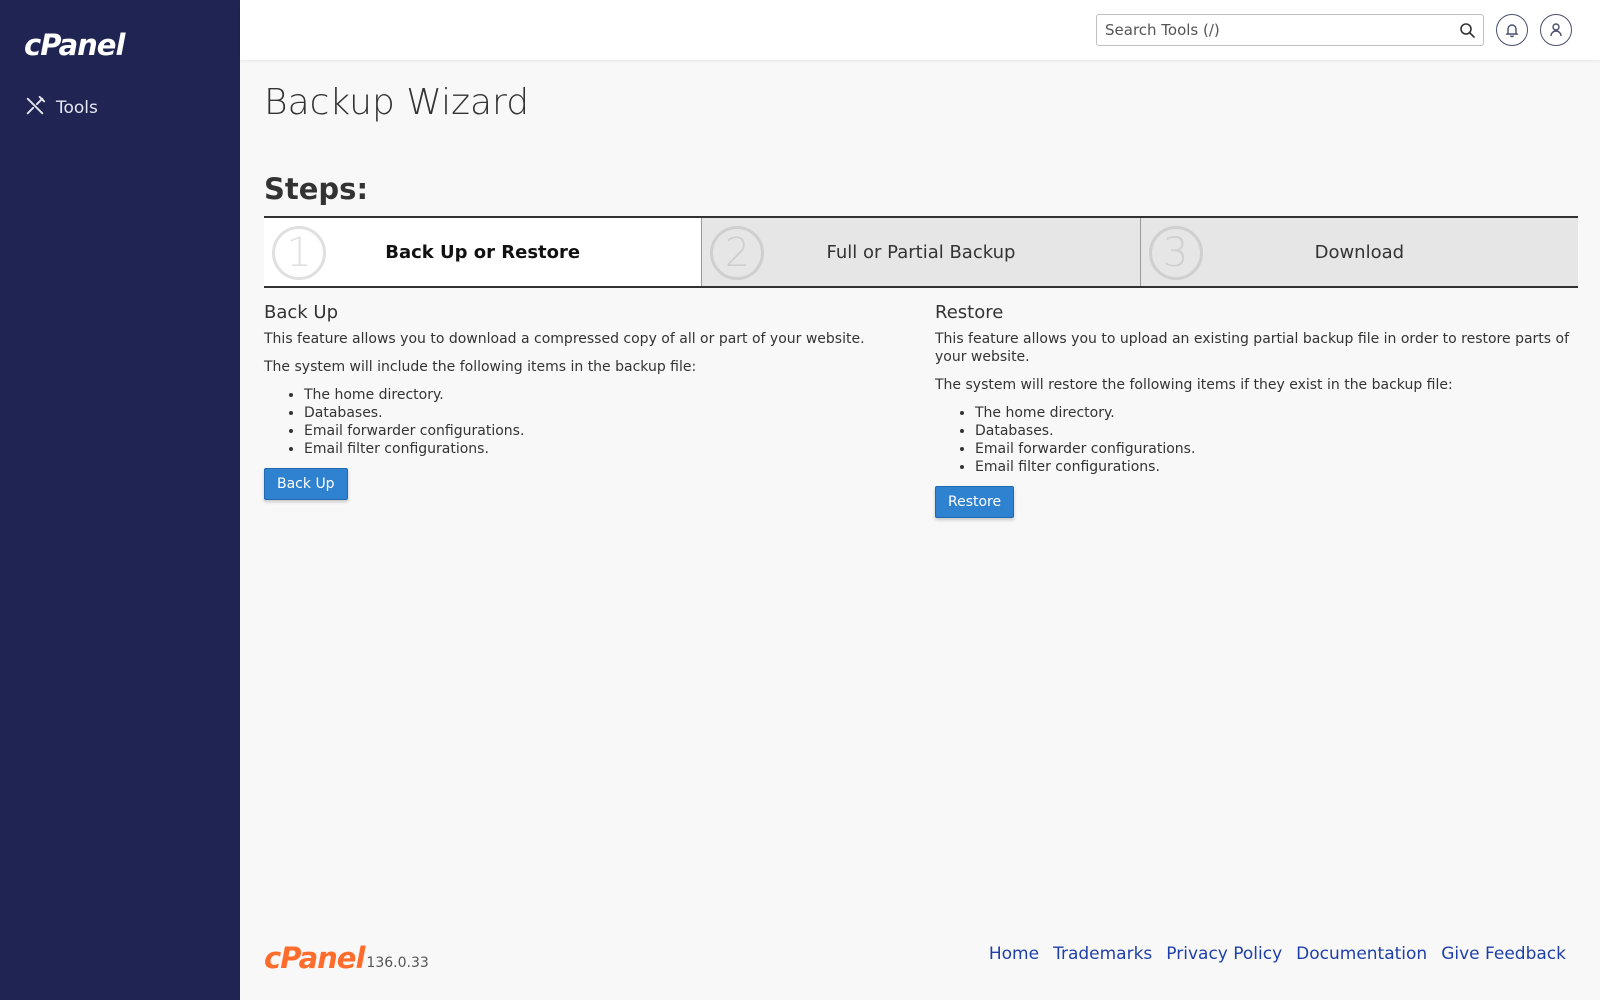 The height and width of the screenshot is (1000, 1600). What do you see at coordinates (1361, 954) in the screenshot?
I see `footer-link-documentation: Documentation` at bounding box center [1361, 954].